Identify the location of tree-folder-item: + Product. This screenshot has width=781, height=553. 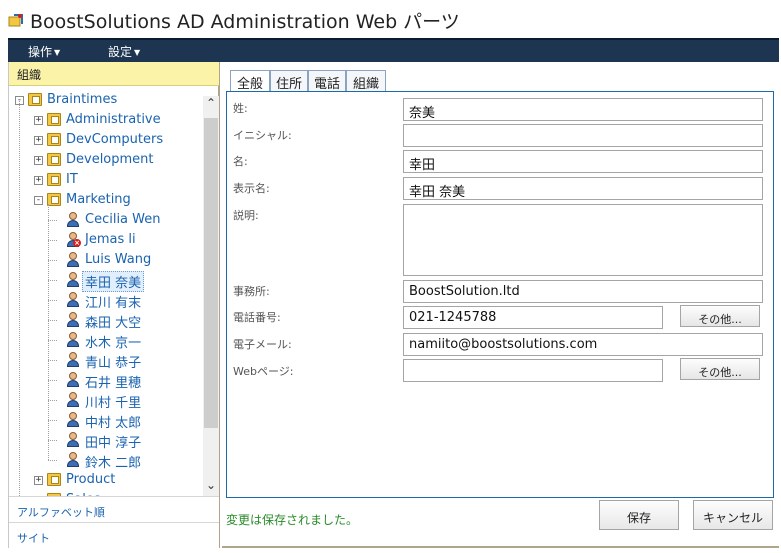
(104, 480).